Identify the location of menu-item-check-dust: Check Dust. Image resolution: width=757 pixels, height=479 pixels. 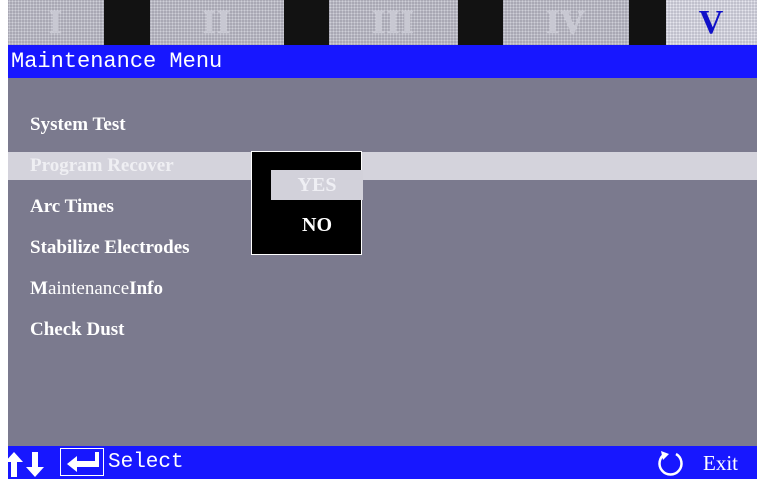
(382, 330).